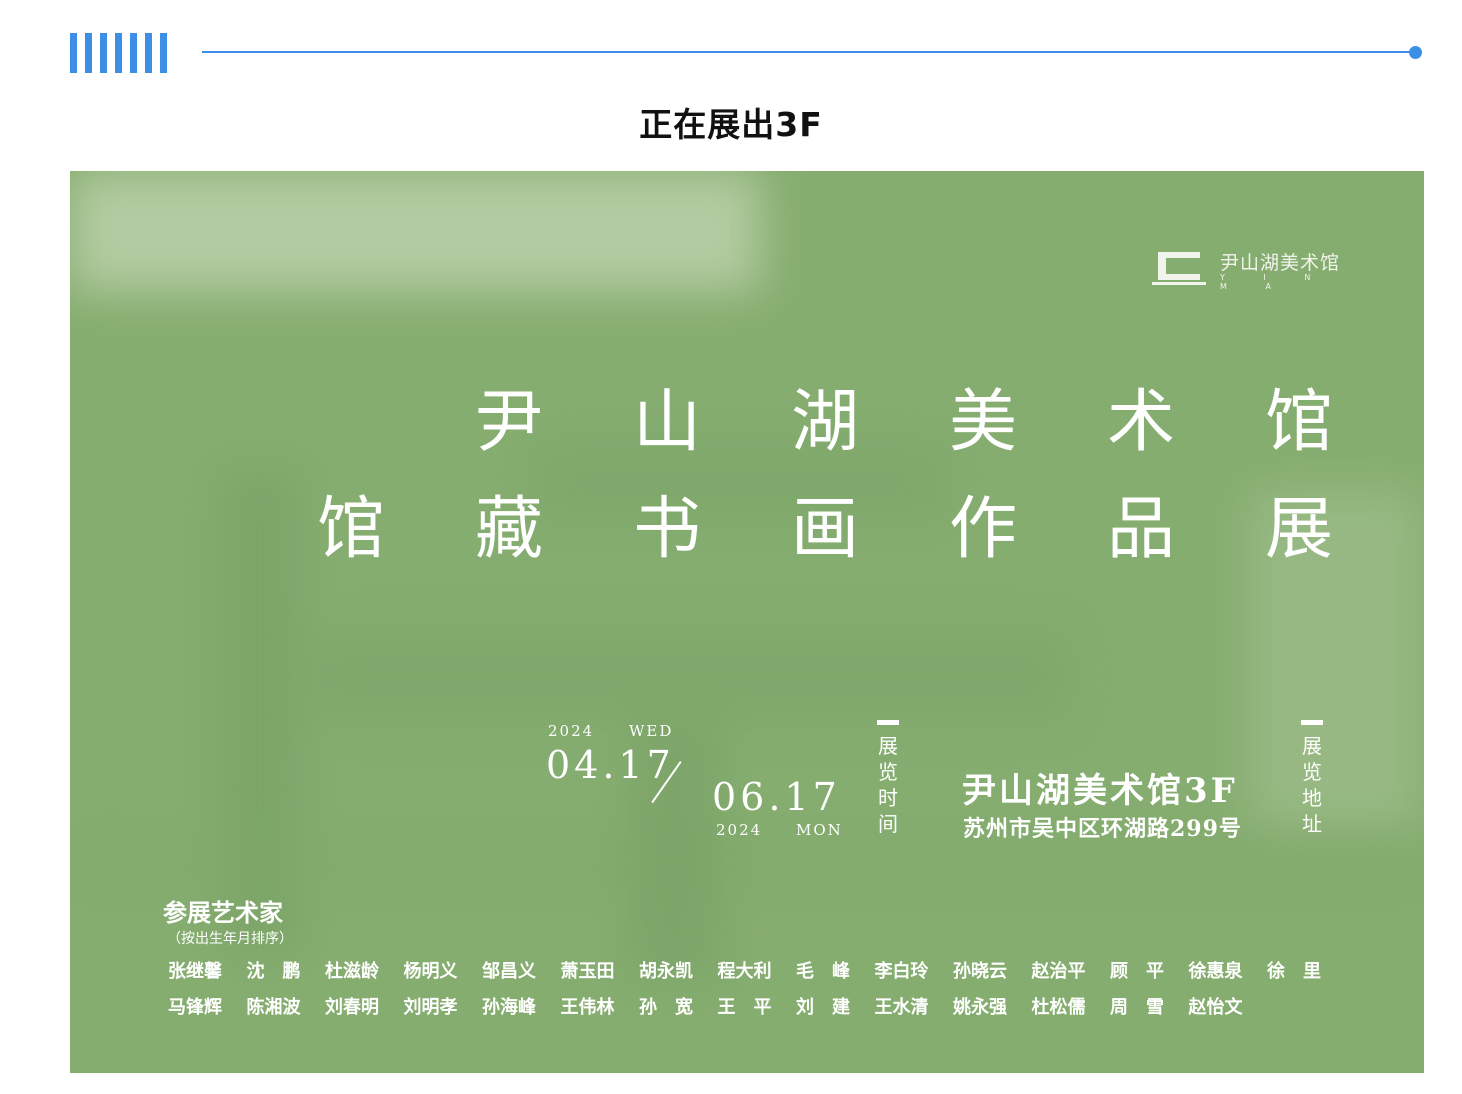 This screenshot has width=1462, height=1094. Describe the element at coordinates (223, 912) in the screenshot. I see `artists-heading: 参展艺术家` at that location.